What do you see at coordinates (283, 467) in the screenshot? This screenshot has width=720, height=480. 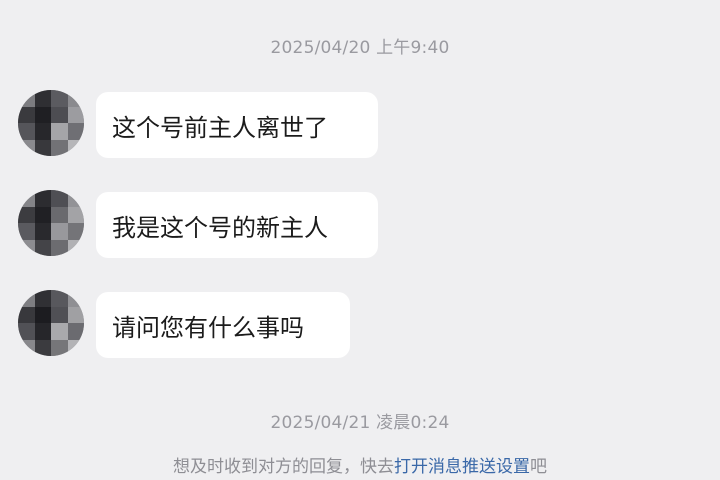 I see `notice-text: 想及时收到对方的回复，快去` at bounding box center [283, 467].